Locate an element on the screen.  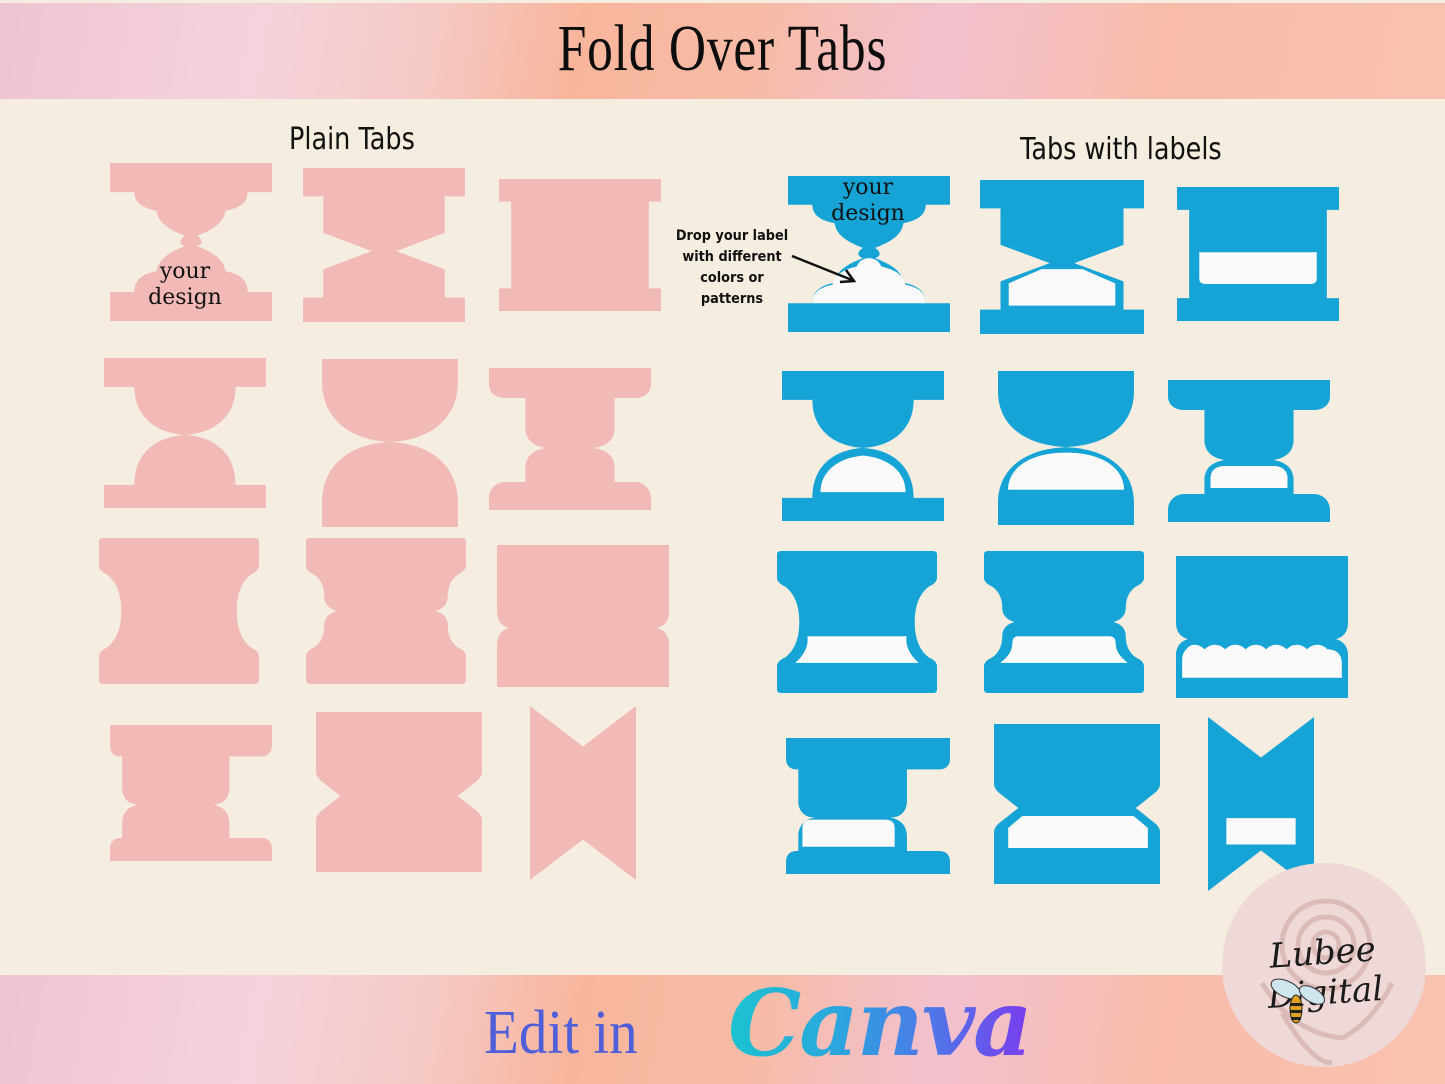
labeled-tab-offset-step-label is located at coordinates (868, 806).